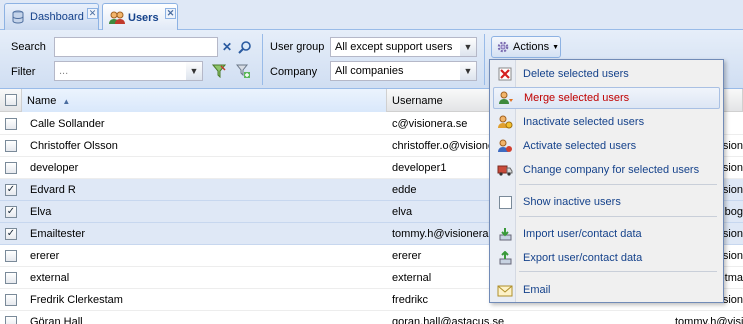 Image resolution: width=743 pixels, height=324 pixels. Describe the element at coordinates (572, 202) in the screenshot. I see `menu-item-label: Show inactive users` at that location.